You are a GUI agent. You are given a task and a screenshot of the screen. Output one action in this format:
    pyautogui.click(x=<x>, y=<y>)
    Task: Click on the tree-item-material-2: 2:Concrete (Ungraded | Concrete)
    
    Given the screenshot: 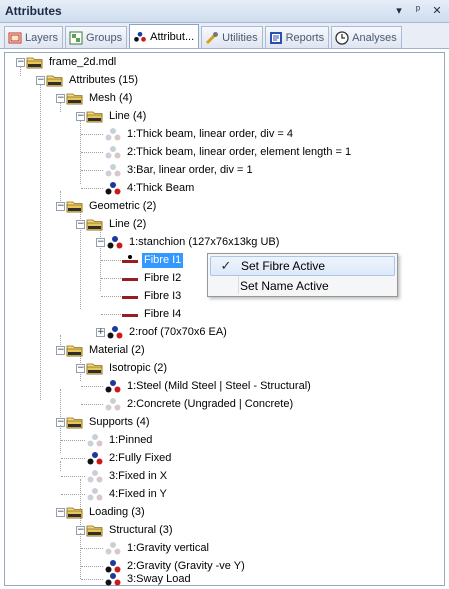 What is the action you would take?
    pyautogui.click(x=199, y=404)
    